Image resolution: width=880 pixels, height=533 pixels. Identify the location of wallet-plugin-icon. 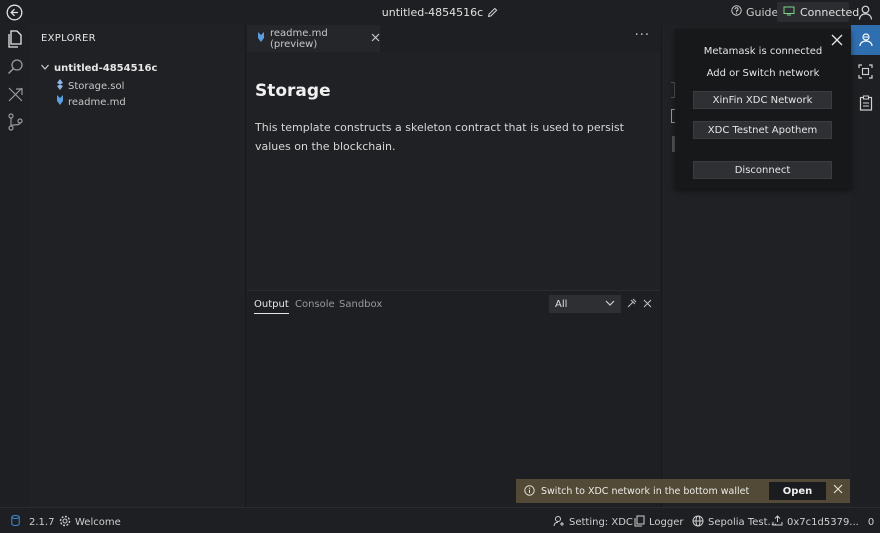
(865, 40).